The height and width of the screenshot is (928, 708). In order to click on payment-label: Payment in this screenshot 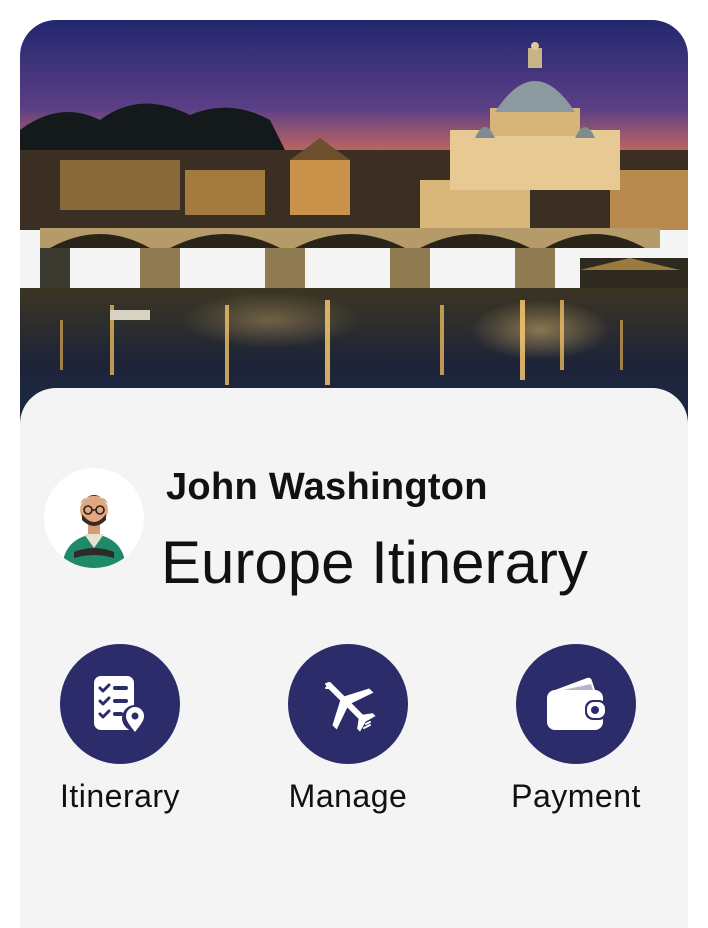, I will do `click(576, 796)`.